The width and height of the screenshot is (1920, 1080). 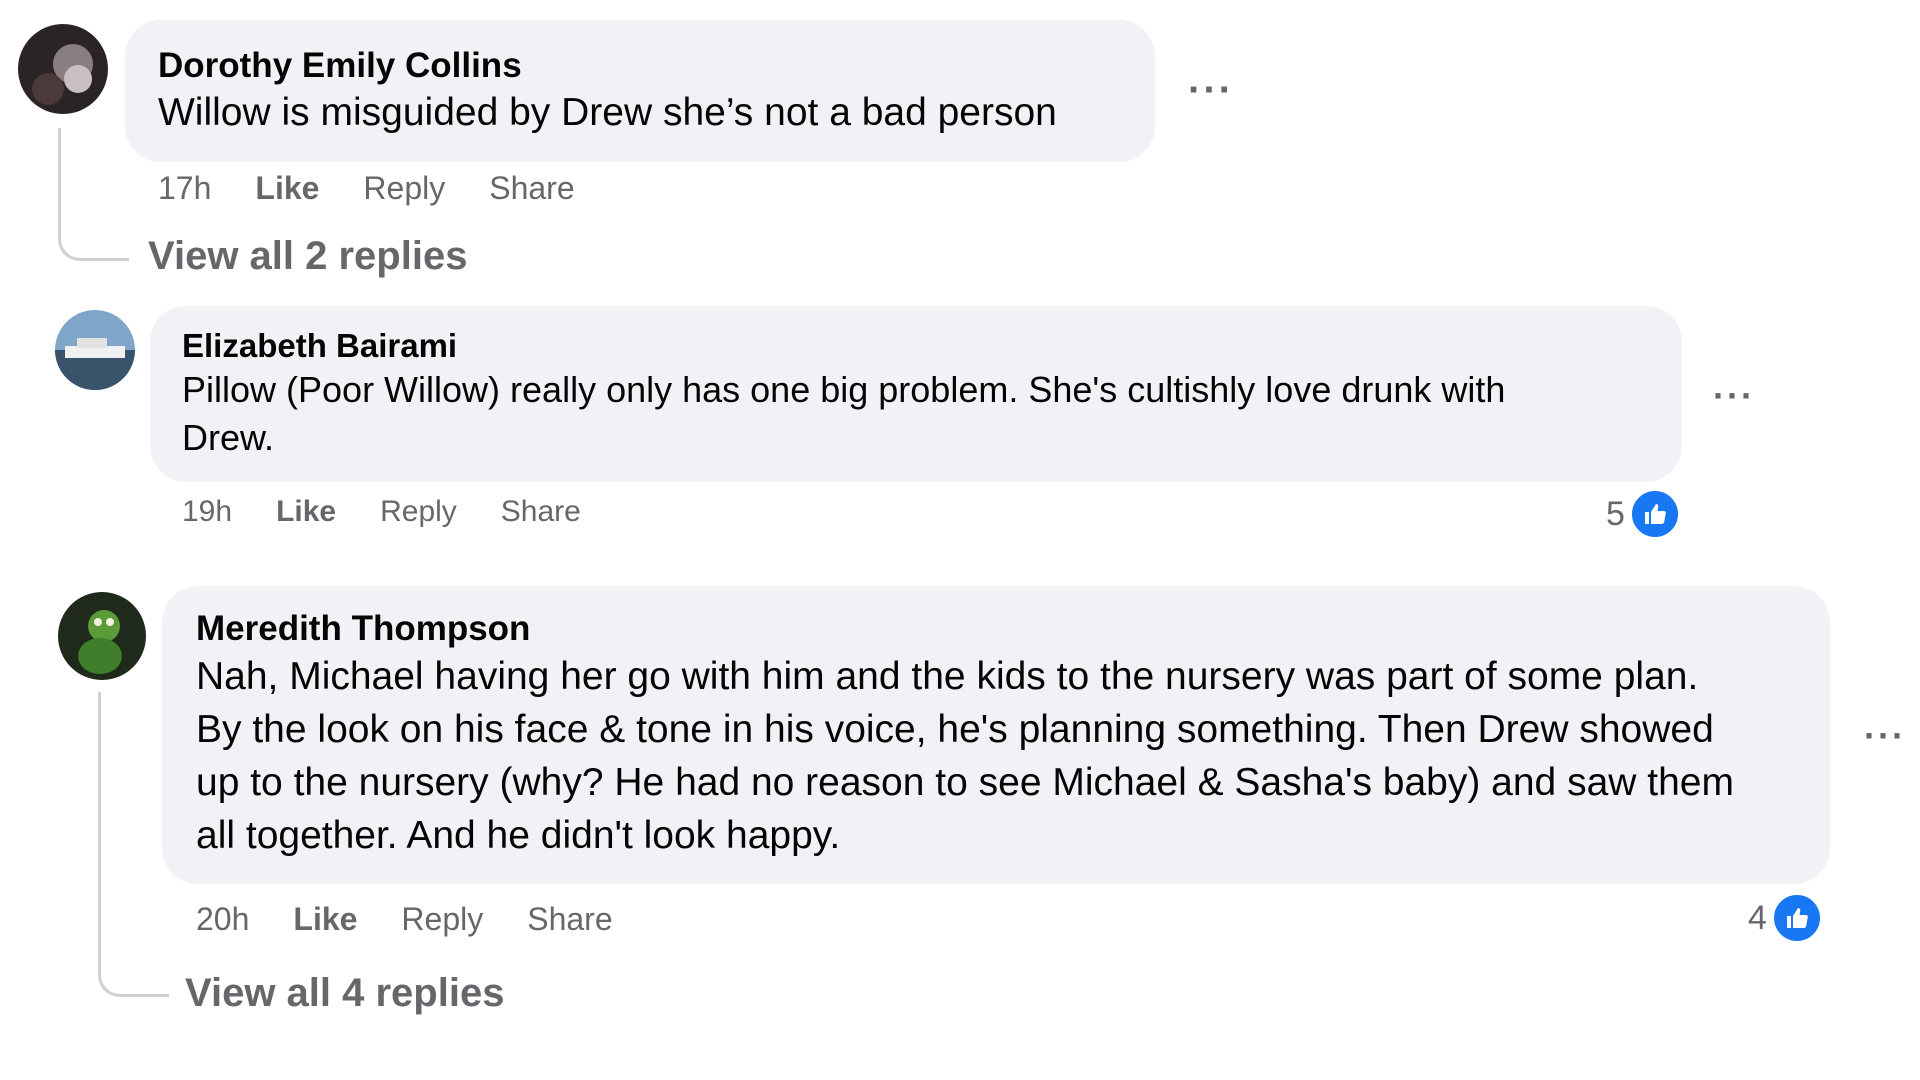 I want to click on comment-actions: 19h Like Reply Share, so click(x=403, y=512).